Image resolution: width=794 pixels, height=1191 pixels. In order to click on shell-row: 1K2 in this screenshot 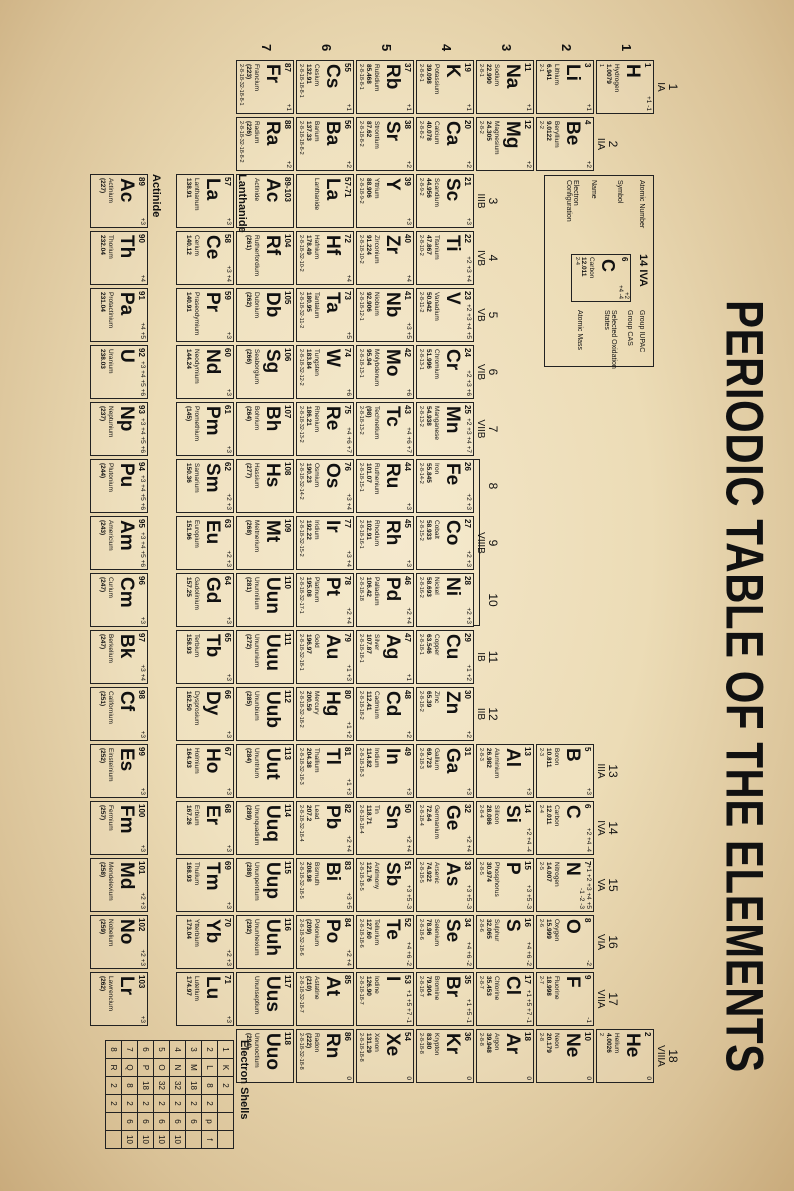, I will do `click(225, 1094)`.